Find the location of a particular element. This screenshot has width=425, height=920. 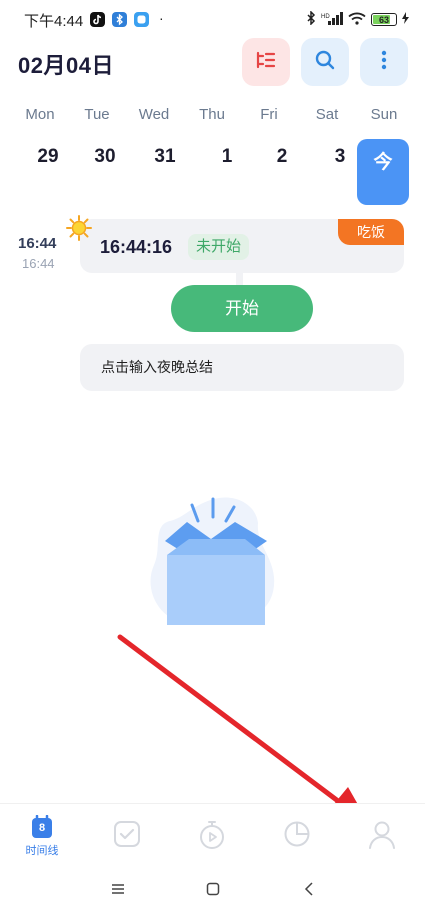

home-icon is located at coordinates (213, 891).